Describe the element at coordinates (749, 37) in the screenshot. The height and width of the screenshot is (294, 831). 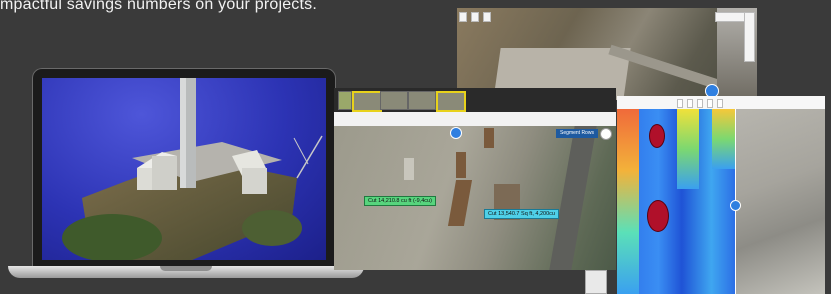
I see `zoom-controls-icon` at that location.